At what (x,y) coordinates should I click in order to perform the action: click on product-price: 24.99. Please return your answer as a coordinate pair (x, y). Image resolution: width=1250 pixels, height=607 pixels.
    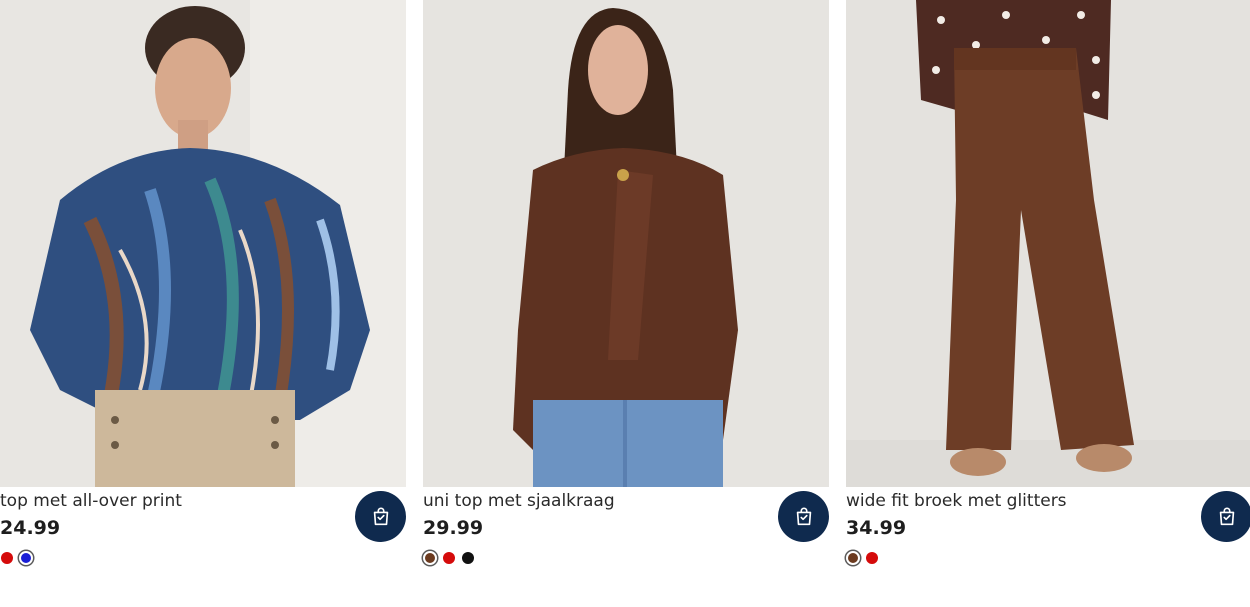
    Looking at the image, I should click on (30, 528).